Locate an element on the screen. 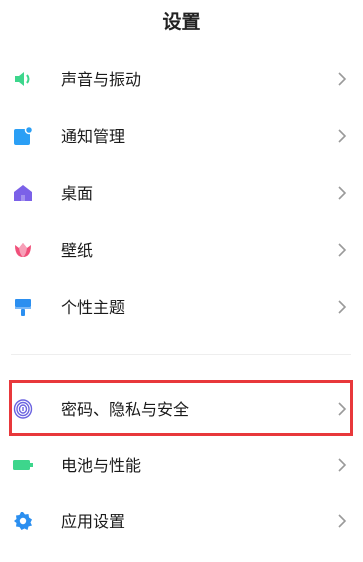 Image resolution: width=363 pixels, height=562 pixels. settings-item-label: 壁纸 is located at coordinates (77, 250).